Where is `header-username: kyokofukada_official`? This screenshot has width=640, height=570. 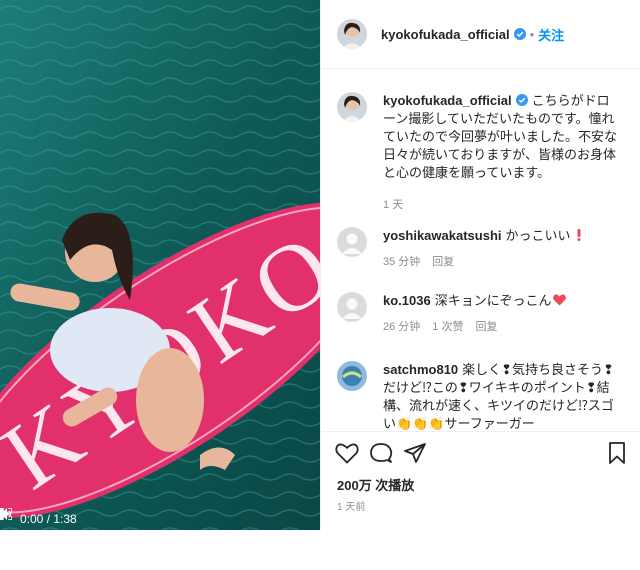 header-username: kyokofukada_official is located at coordinates (445, 34).